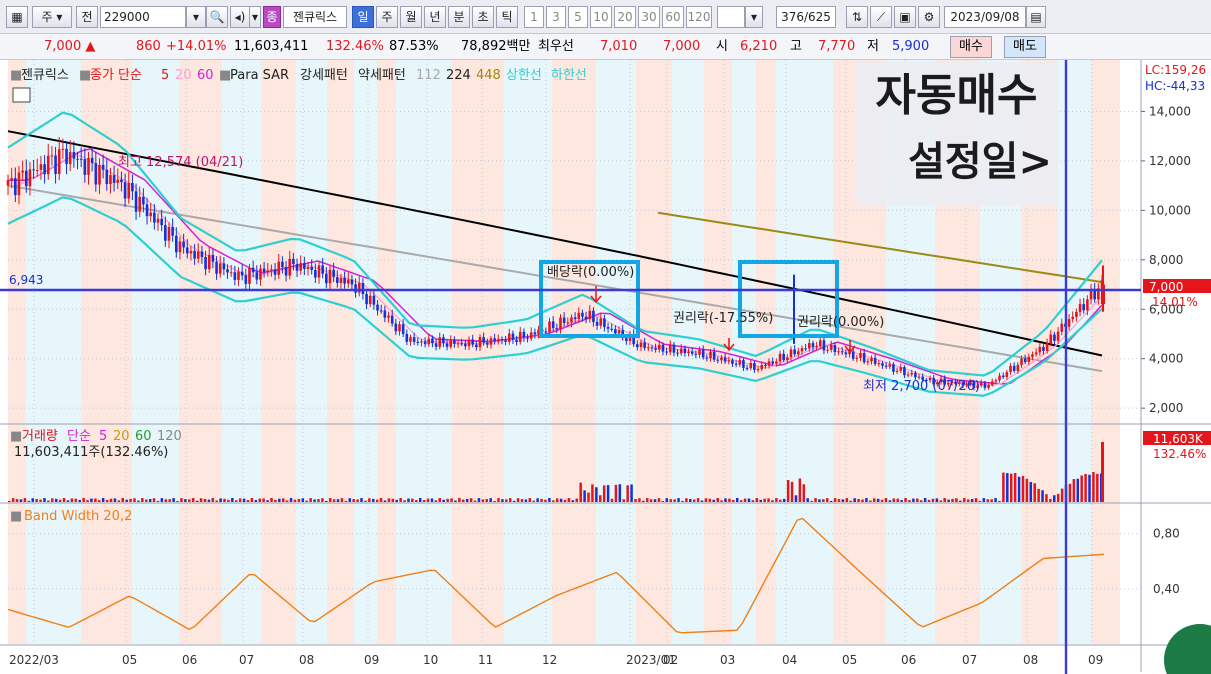 The height and width of the screenshot is (674, 1211). What do you see at coordinates (459, 17) in the screenshot?
I see `period-tab: 분` at bounding box center [459, 17].